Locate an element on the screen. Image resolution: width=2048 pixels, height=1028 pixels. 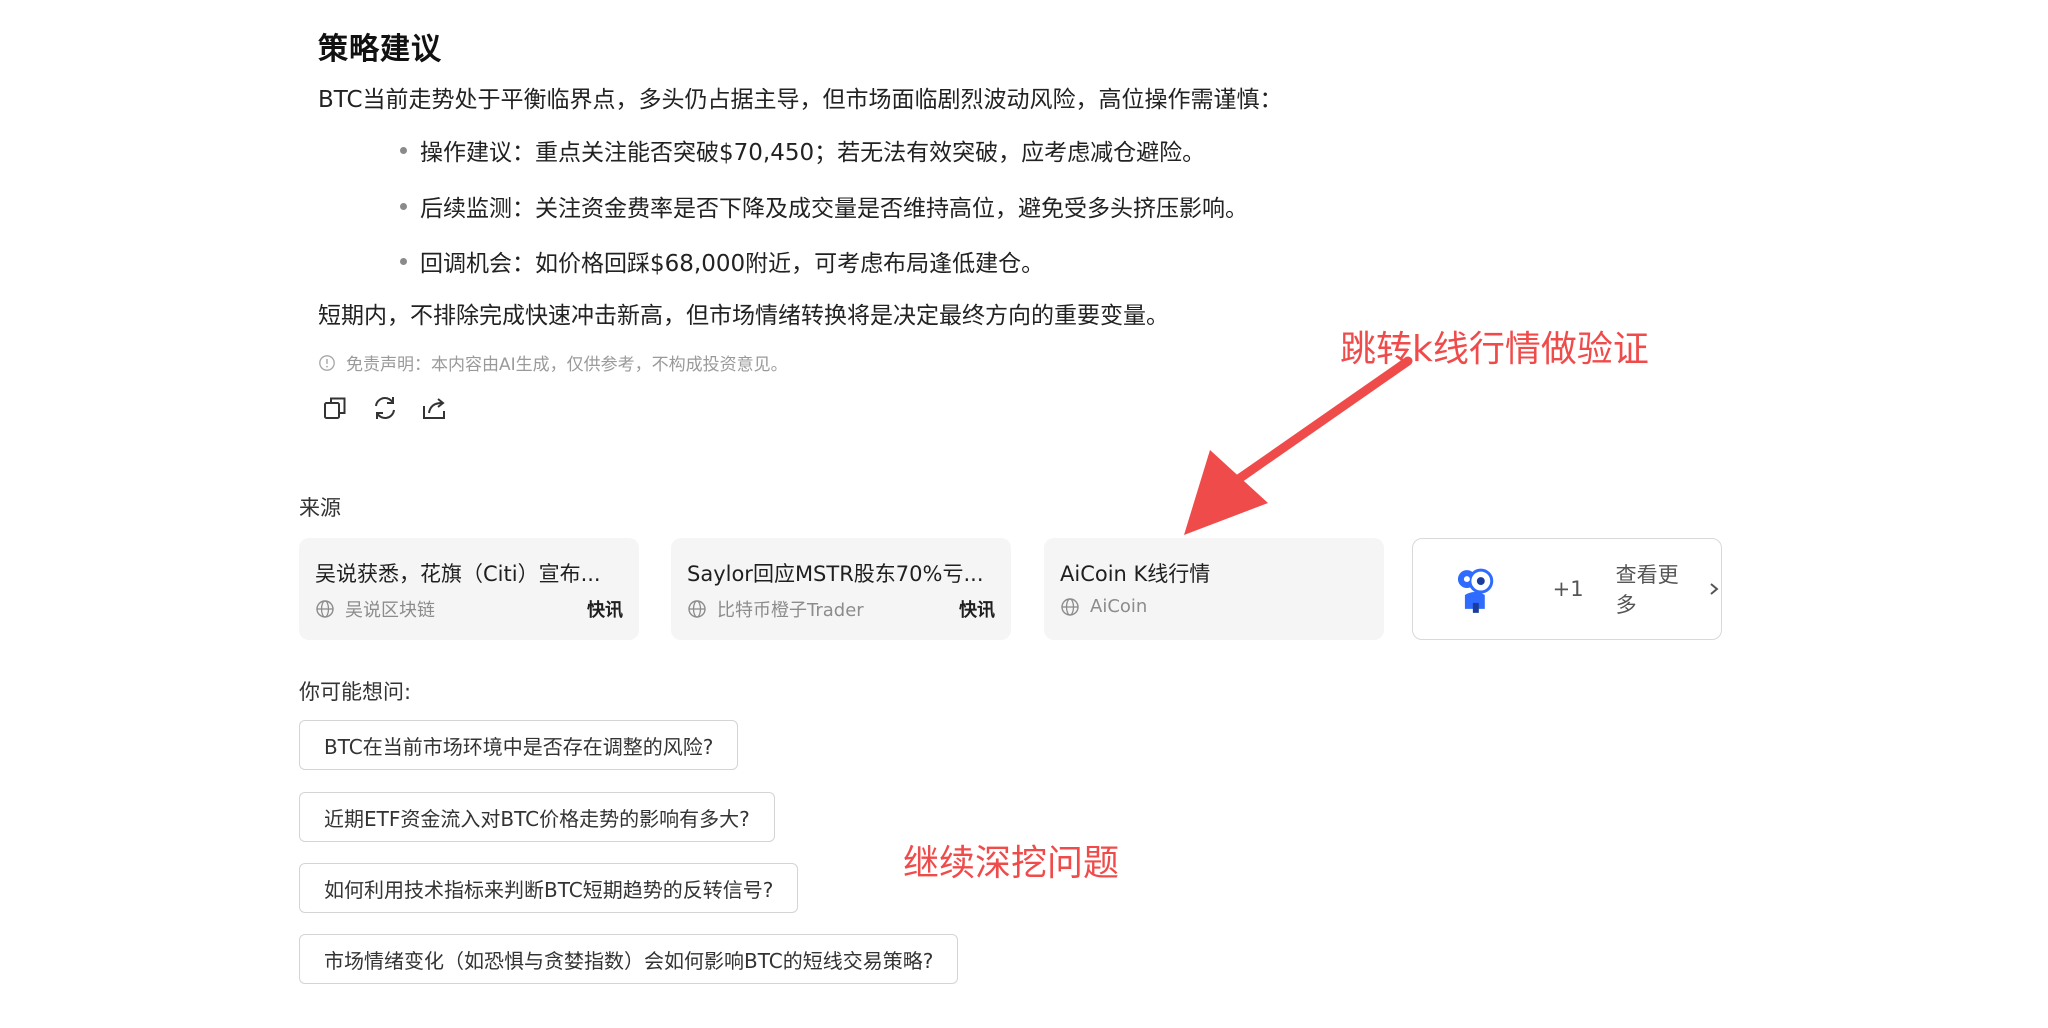
more-count: +1 is located at coordinates (1568, 589).